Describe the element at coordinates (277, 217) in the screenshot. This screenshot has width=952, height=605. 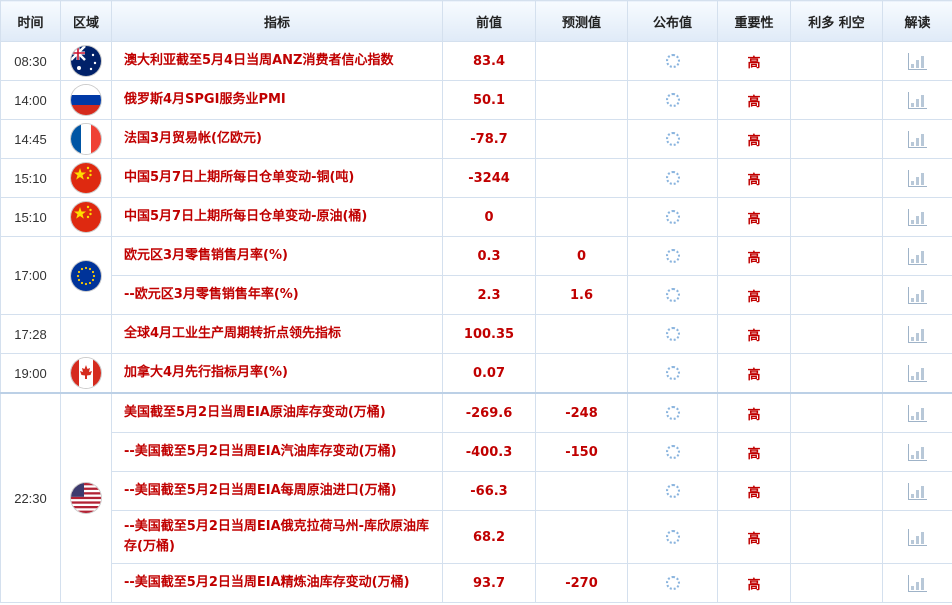
I see `indicator-cell: 中国5月7日上期所每日仓单变动-原油(桶)` at that location.